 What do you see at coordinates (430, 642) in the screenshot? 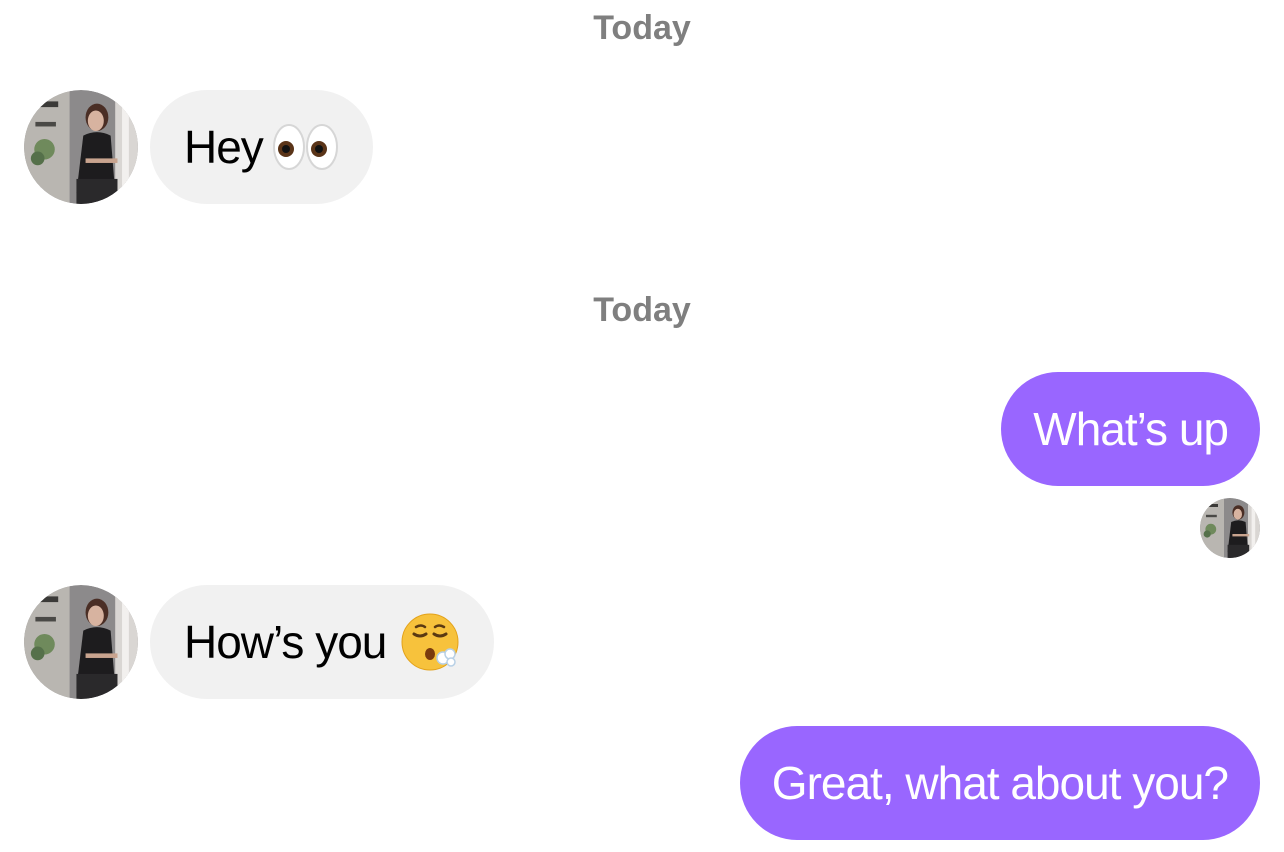
I see `exhaling-face-icon` at bounding box center [430, 642].